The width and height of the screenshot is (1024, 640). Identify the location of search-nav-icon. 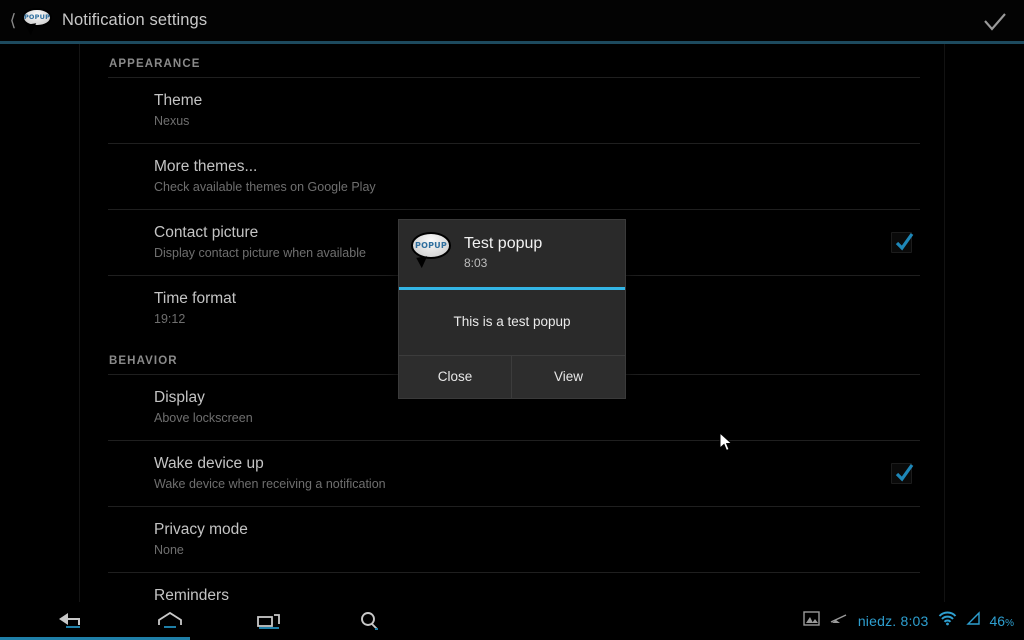
(370, 621).